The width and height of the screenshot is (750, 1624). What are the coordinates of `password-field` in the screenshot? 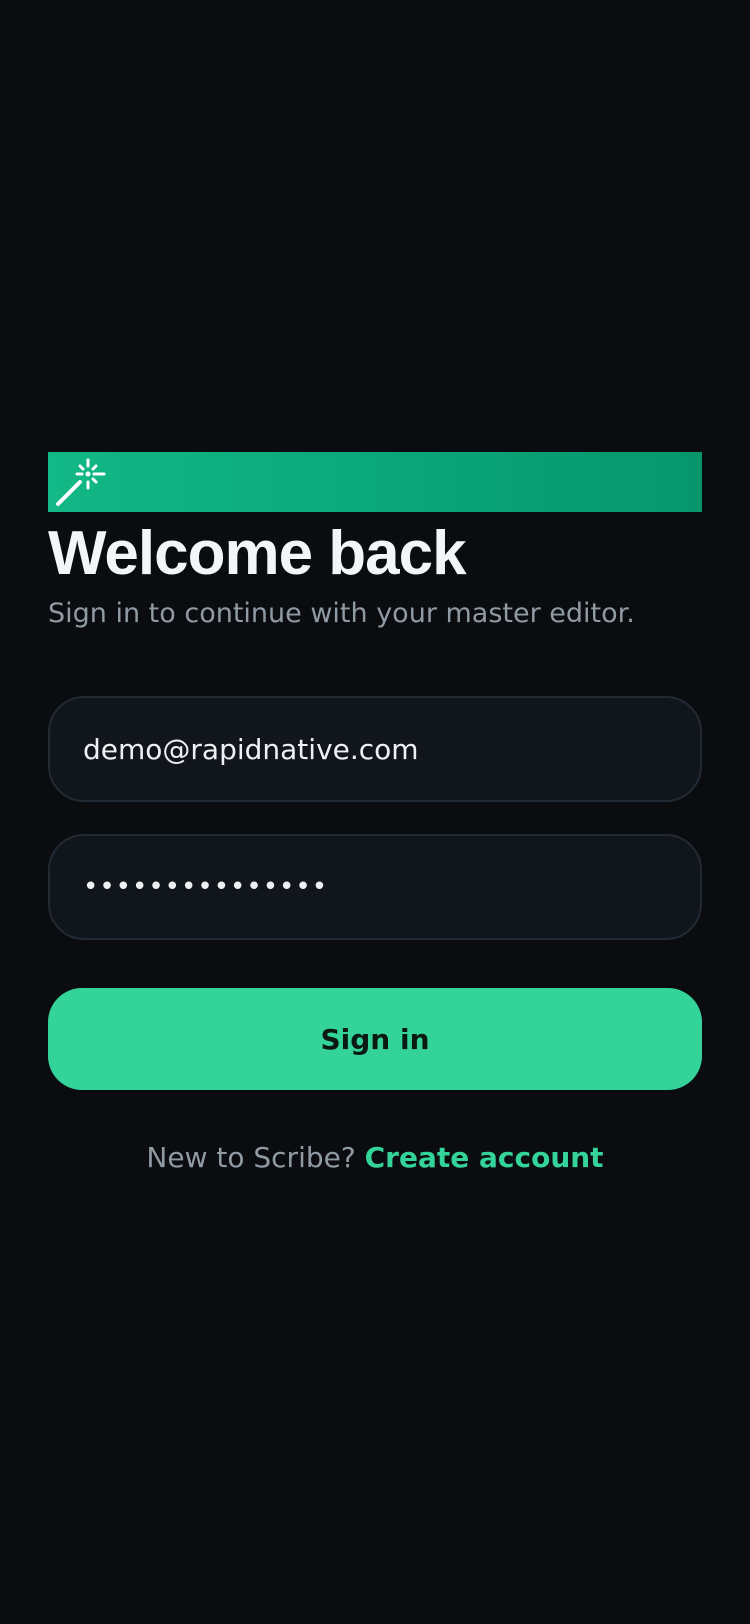 It's located at (373, 887).